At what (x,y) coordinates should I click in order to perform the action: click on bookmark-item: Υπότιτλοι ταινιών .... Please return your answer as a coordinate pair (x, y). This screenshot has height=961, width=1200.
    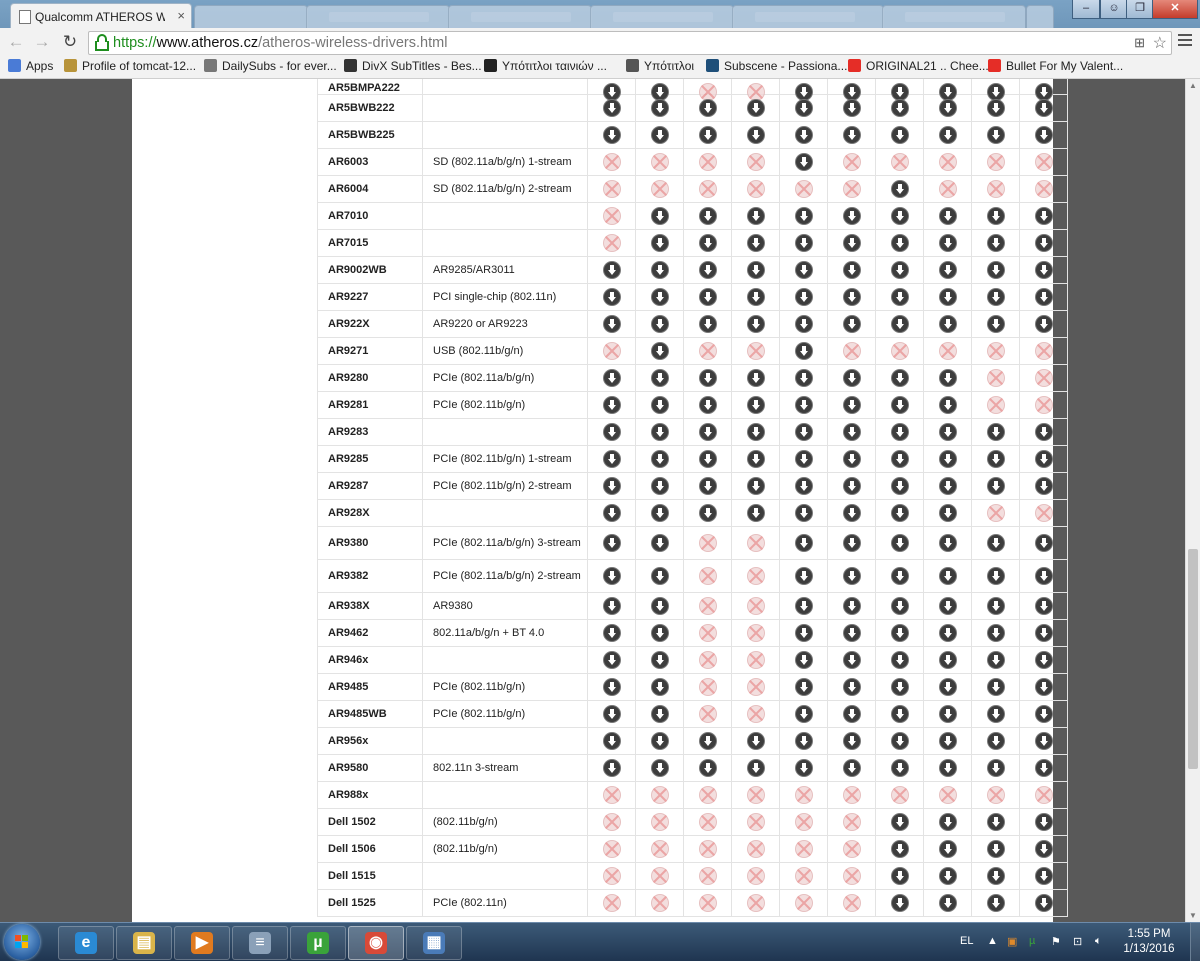
    Looking at the image, I should click on (545, 66).